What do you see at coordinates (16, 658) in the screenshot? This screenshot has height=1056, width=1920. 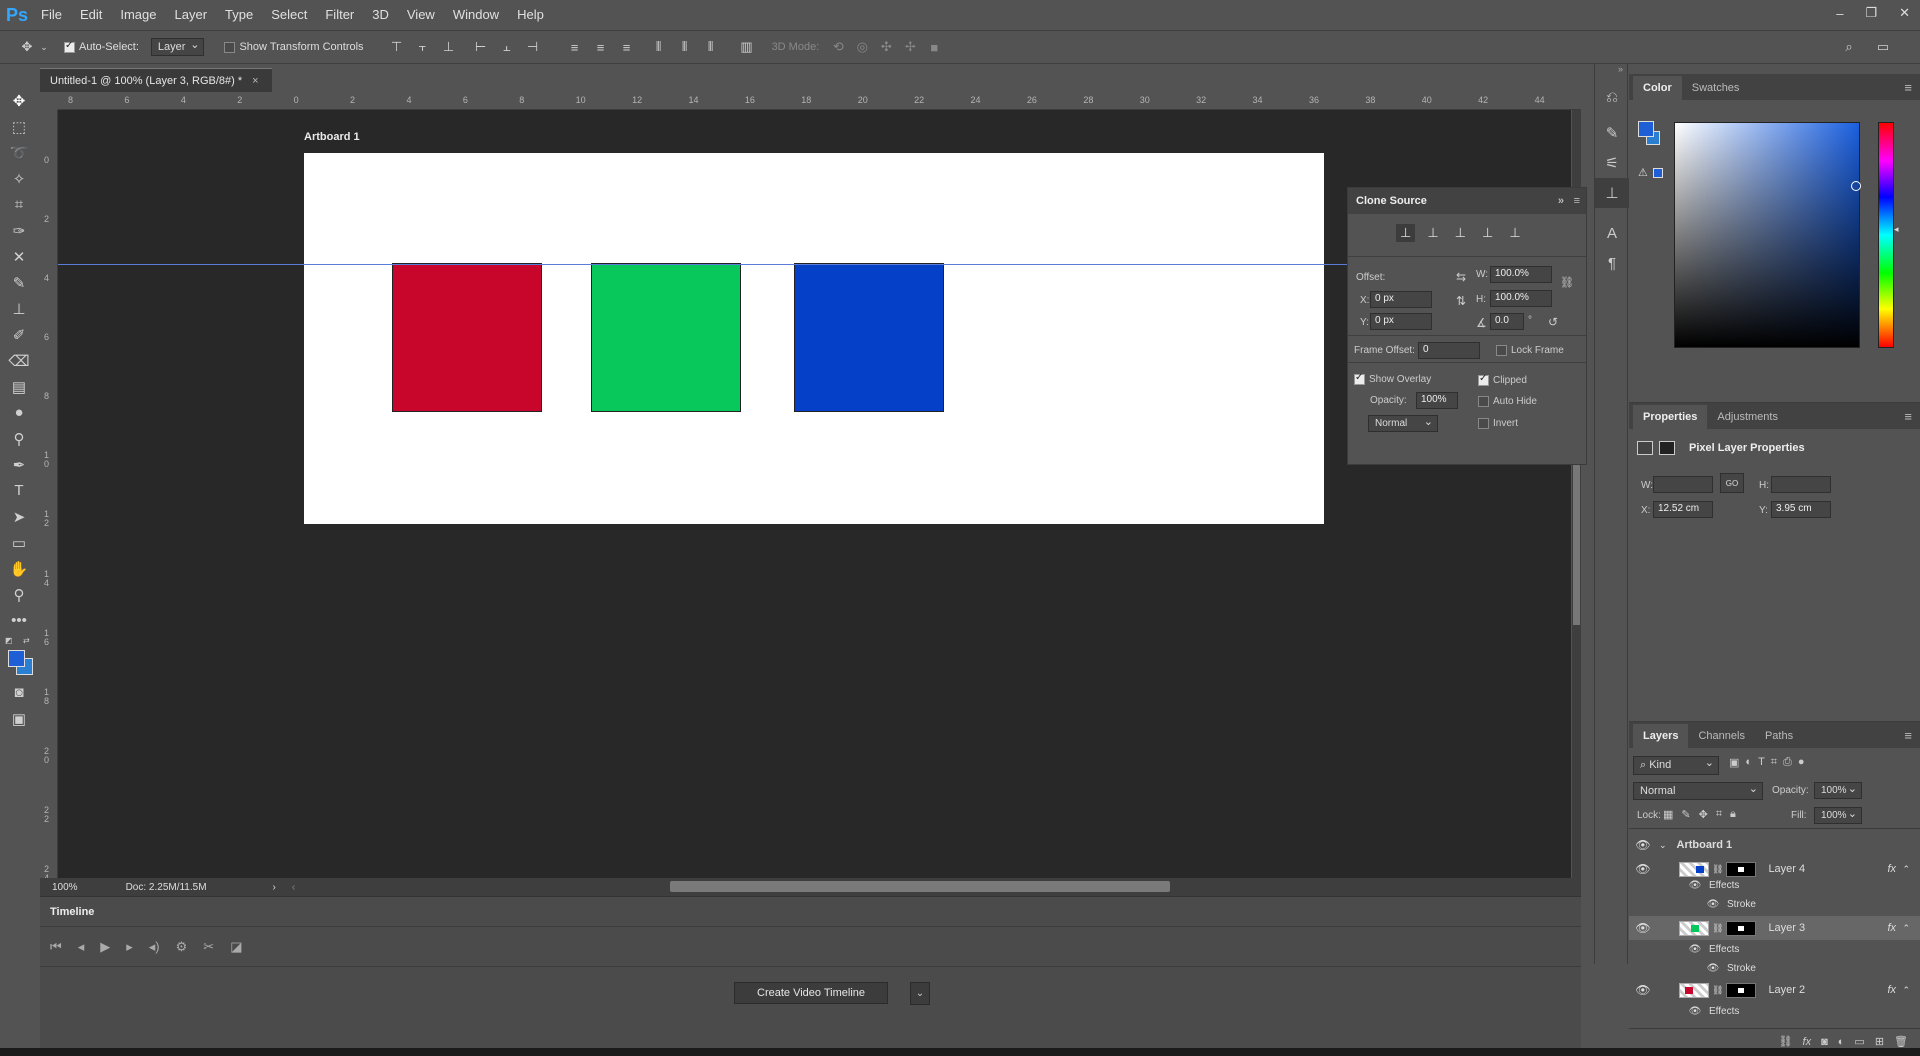 I see `foreground-color-swatch` at bounding box center [16, 658].